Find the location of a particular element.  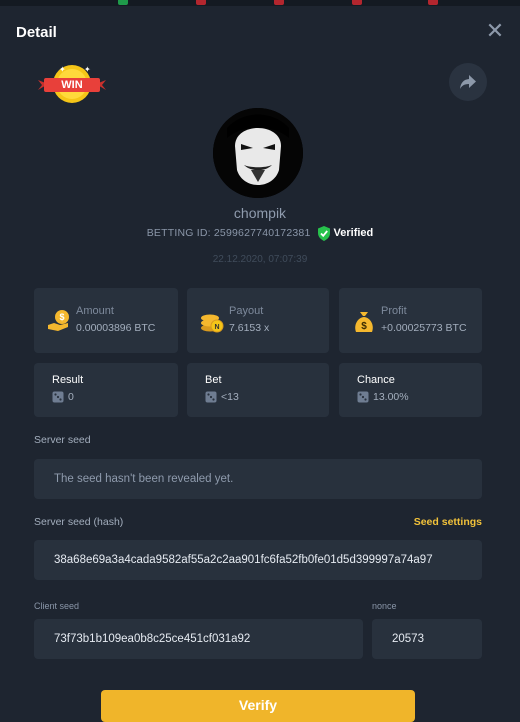

bet-card: Bet <13 is located at coordinates (258, 390).